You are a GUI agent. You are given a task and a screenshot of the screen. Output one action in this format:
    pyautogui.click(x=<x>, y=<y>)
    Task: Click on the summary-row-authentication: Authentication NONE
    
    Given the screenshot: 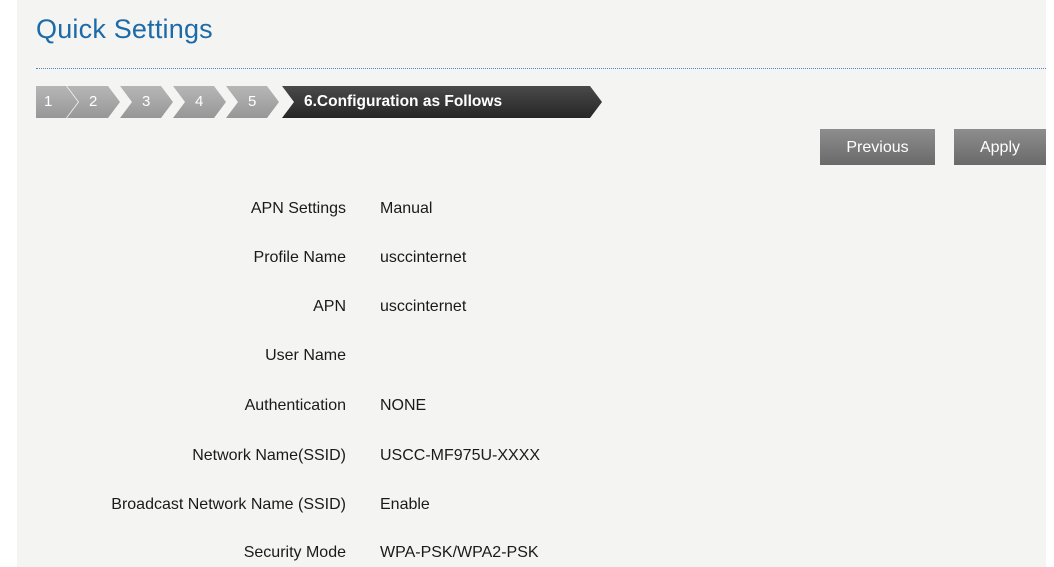 What is the action you would take?
    pyautogui.click(x=527, y=409)
    